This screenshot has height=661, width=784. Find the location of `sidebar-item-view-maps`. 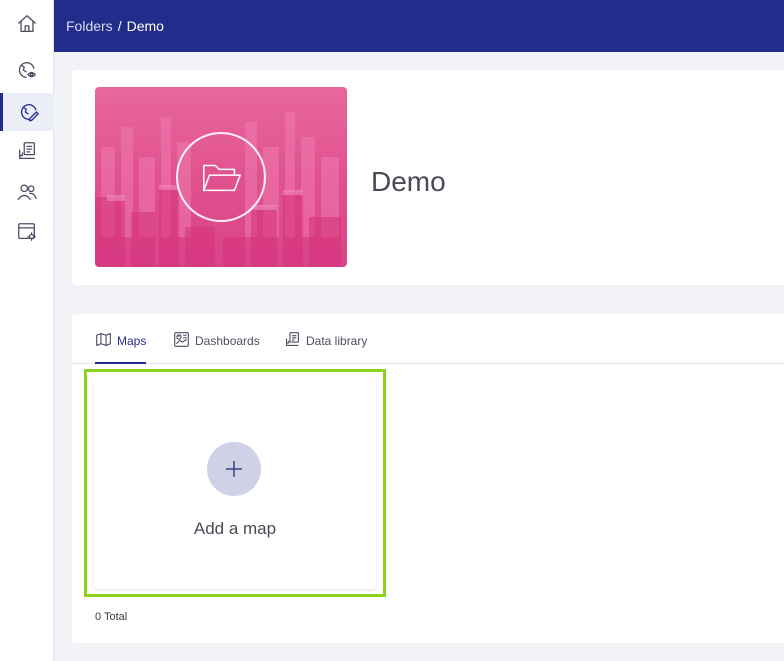

sidebar-item-view-maps is located at coordinates (27, 70).